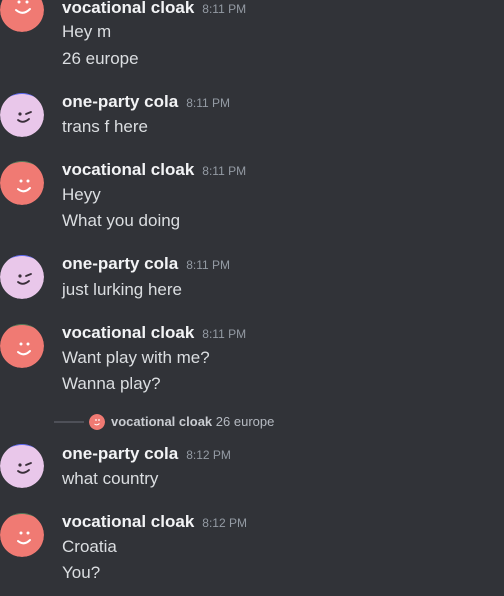  I want to click on reply-text: vocational cloak 26 europe, so click(192, 422).